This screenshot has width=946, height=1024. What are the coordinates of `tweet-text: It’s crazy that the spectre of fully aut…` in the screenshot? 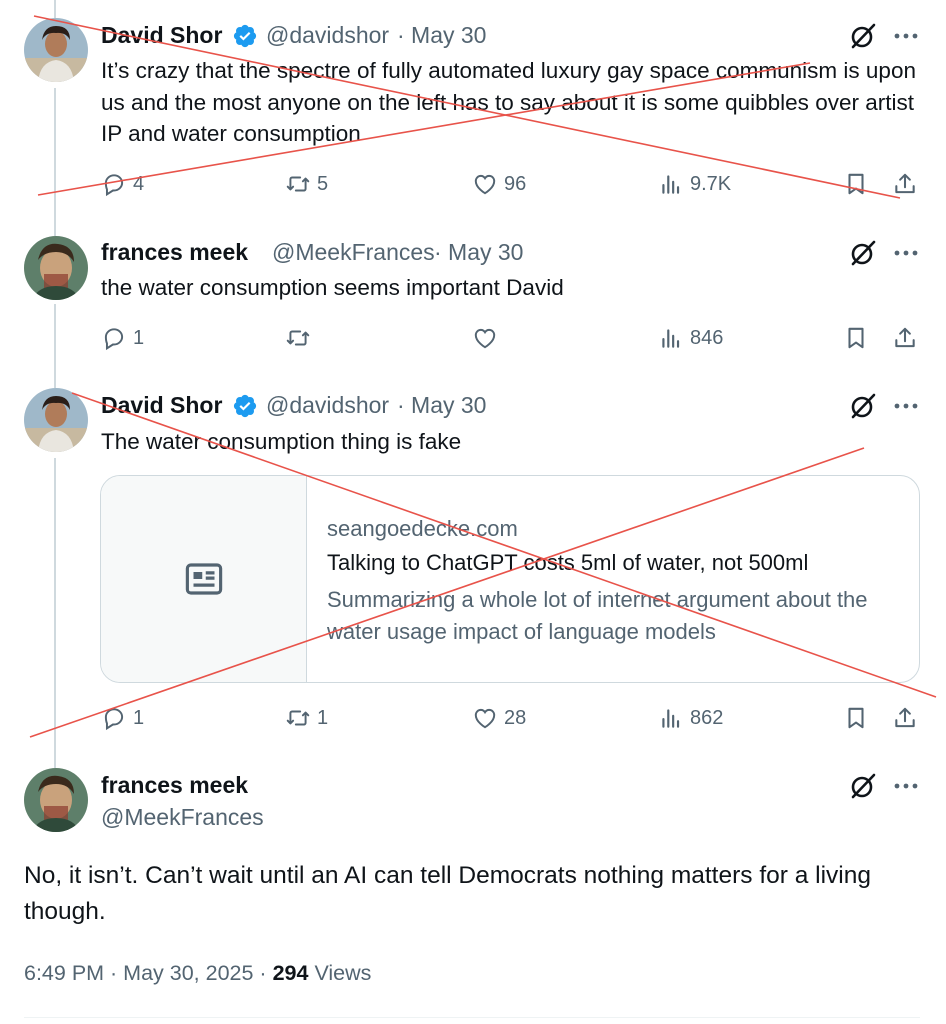 It's located at (508, 102).